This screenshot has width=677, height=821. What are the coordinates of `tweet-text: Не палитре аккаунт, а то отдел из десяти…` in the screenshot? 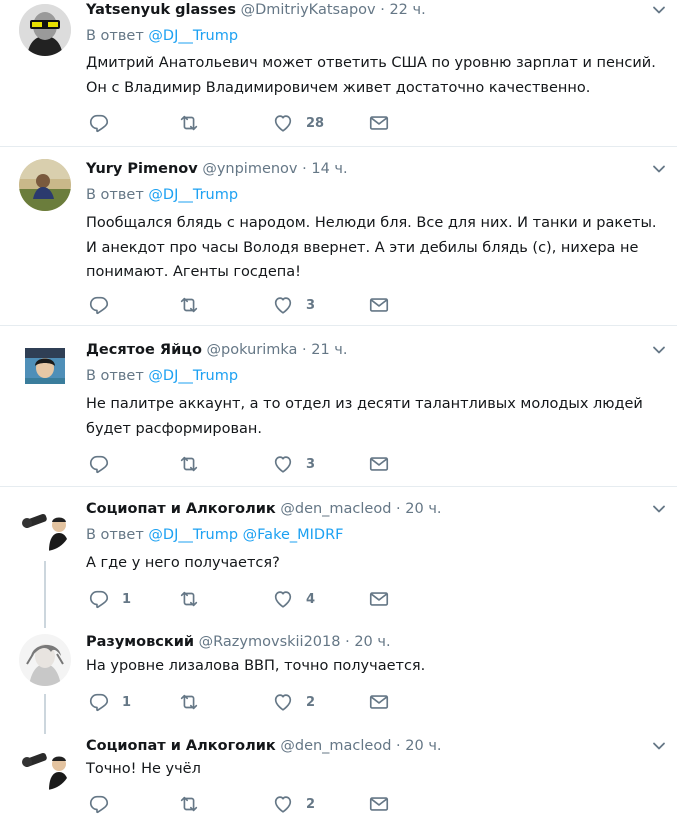 It's located at (364, 416).